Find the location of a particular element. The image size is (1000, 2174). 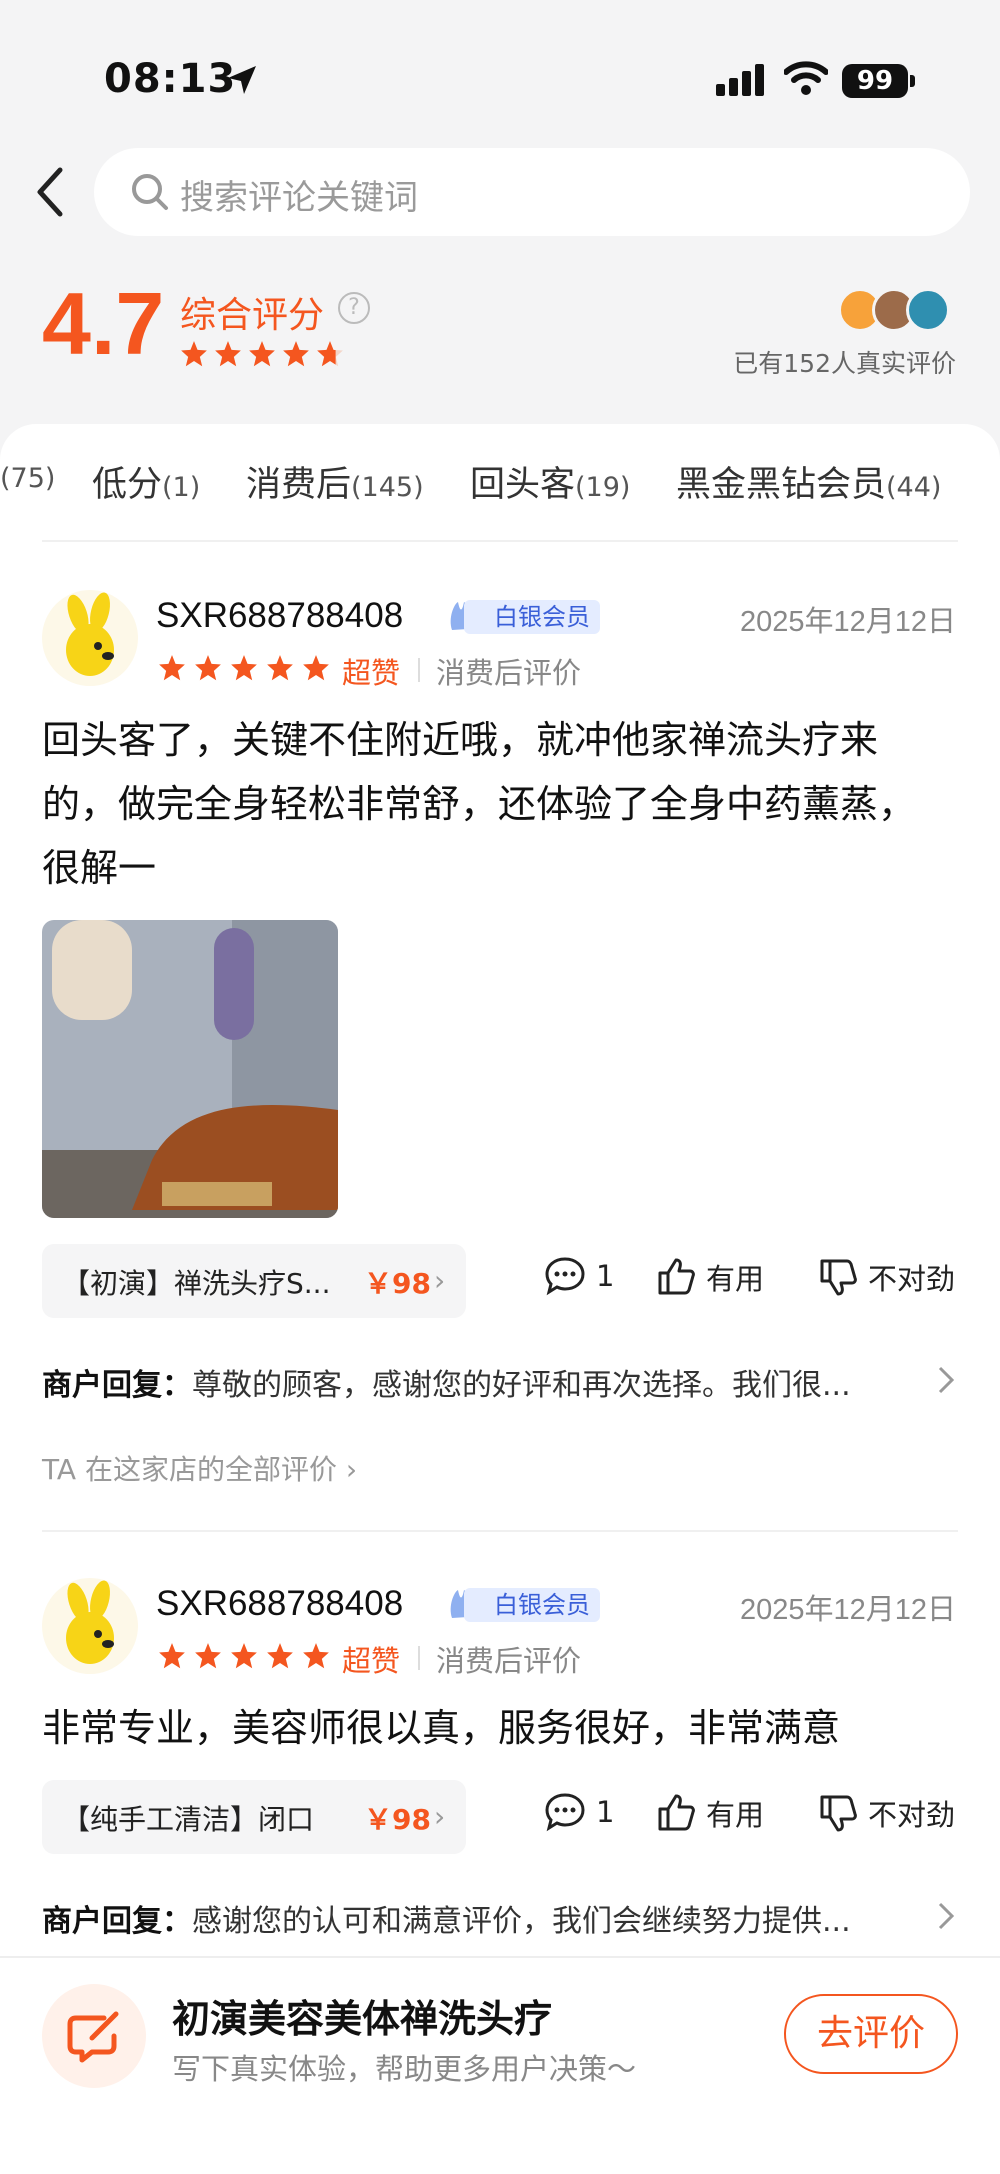

review-photo-image is located at coordinates (190, 1069).